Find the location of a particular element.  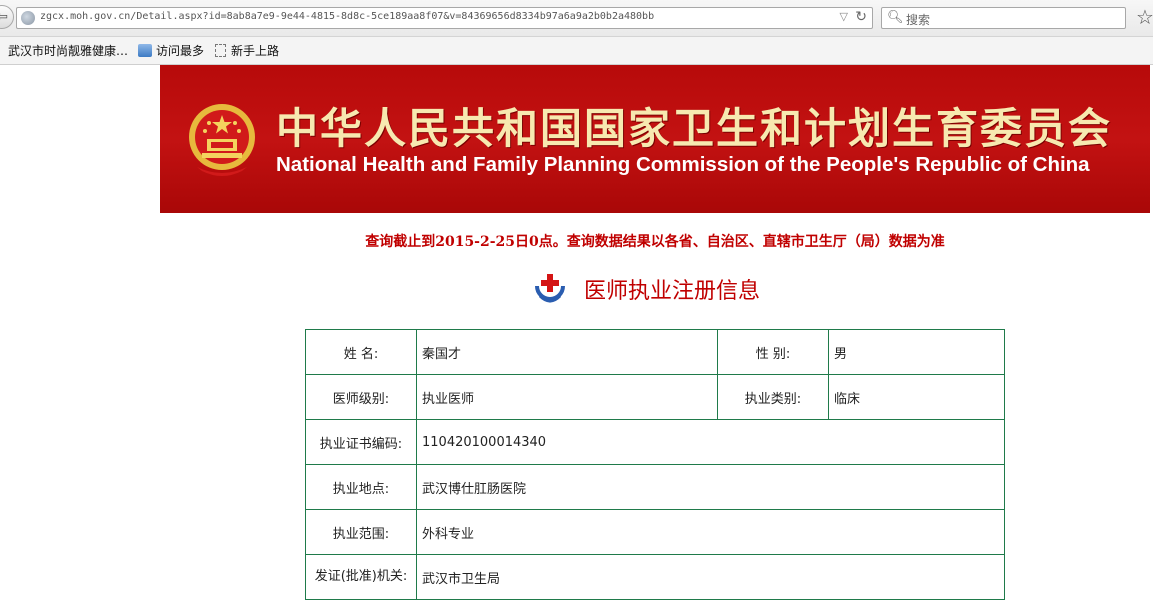

location-value: 武汉博仕肛肠医院 is located at coordinates (710, 487).